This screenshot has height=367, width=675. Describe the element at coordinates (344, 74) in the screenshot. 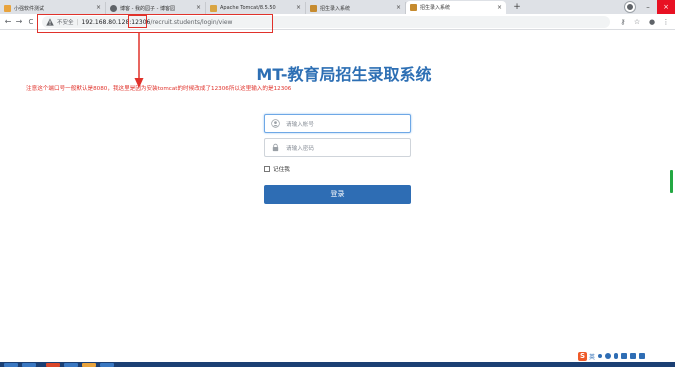

I see `page-title: MT-教育局招生录取系统` at that location.